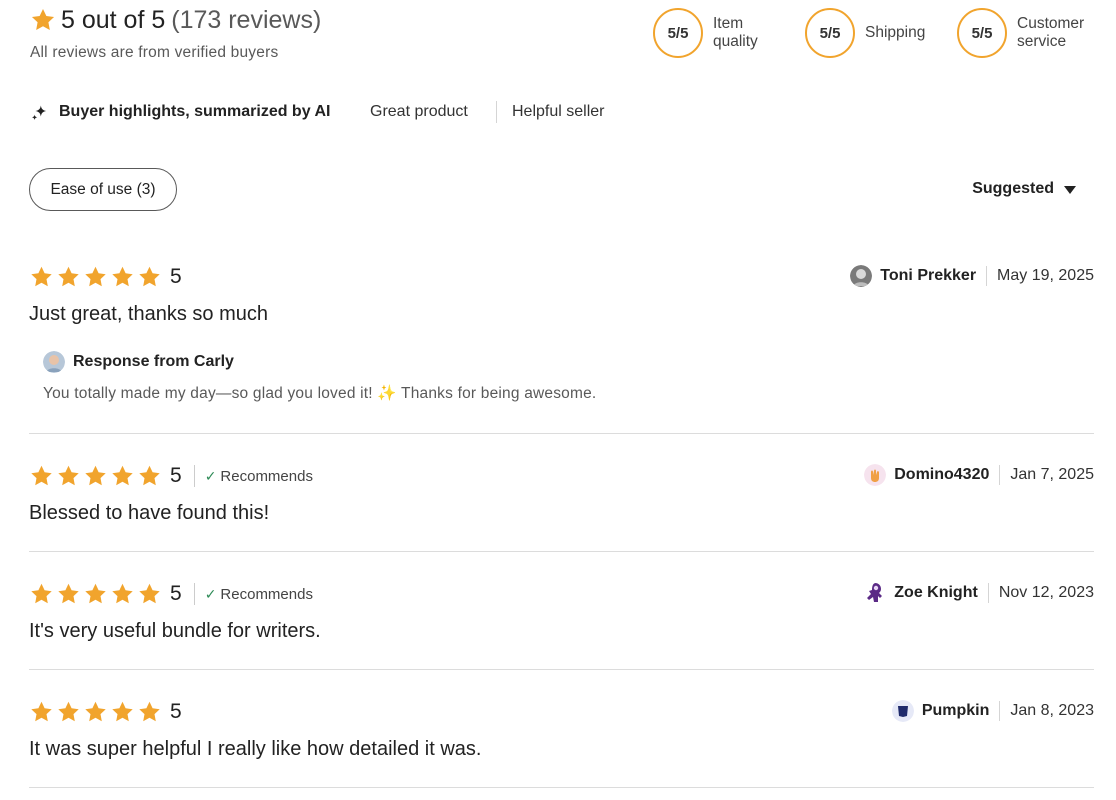  I want to click on seller-avatar, so click(54, 362).